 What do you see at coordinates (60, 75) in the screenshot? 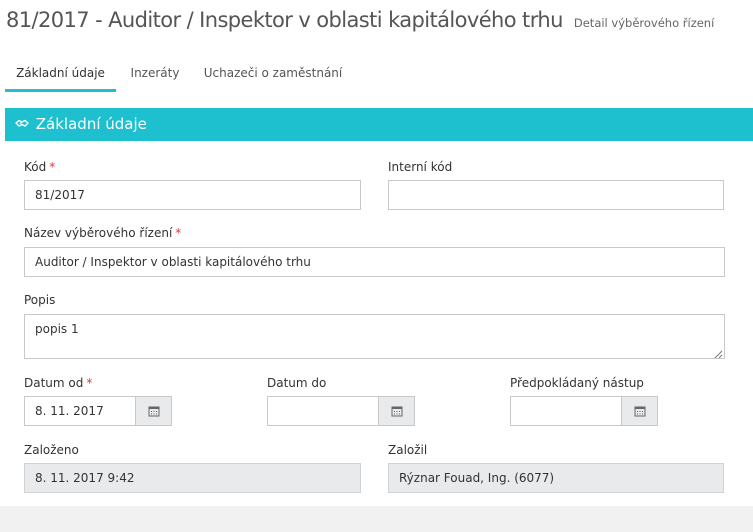
I see `tab-zakladni-udaje: Základní údaje` at bounding box center [60, 75].